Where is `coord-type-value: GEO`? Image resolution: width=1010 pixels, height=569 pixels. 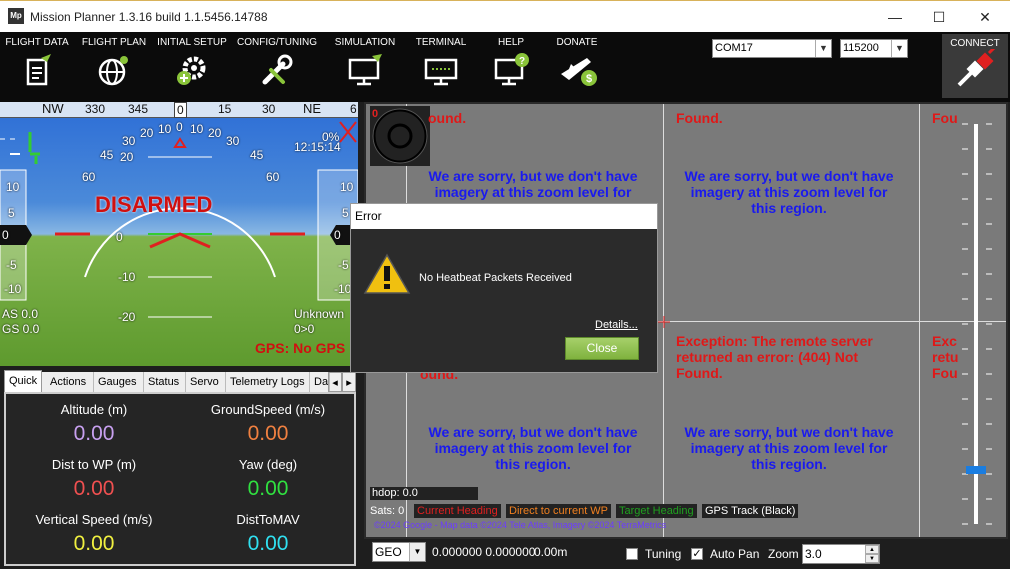 coord-type-value: GEO is located at coordinates (388, 552).